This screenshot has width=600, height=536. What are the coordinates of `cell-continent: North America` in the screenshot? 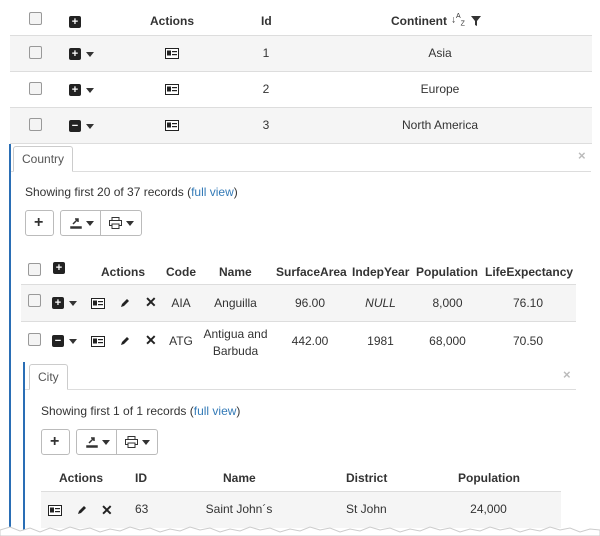 It's located at (440, 125).